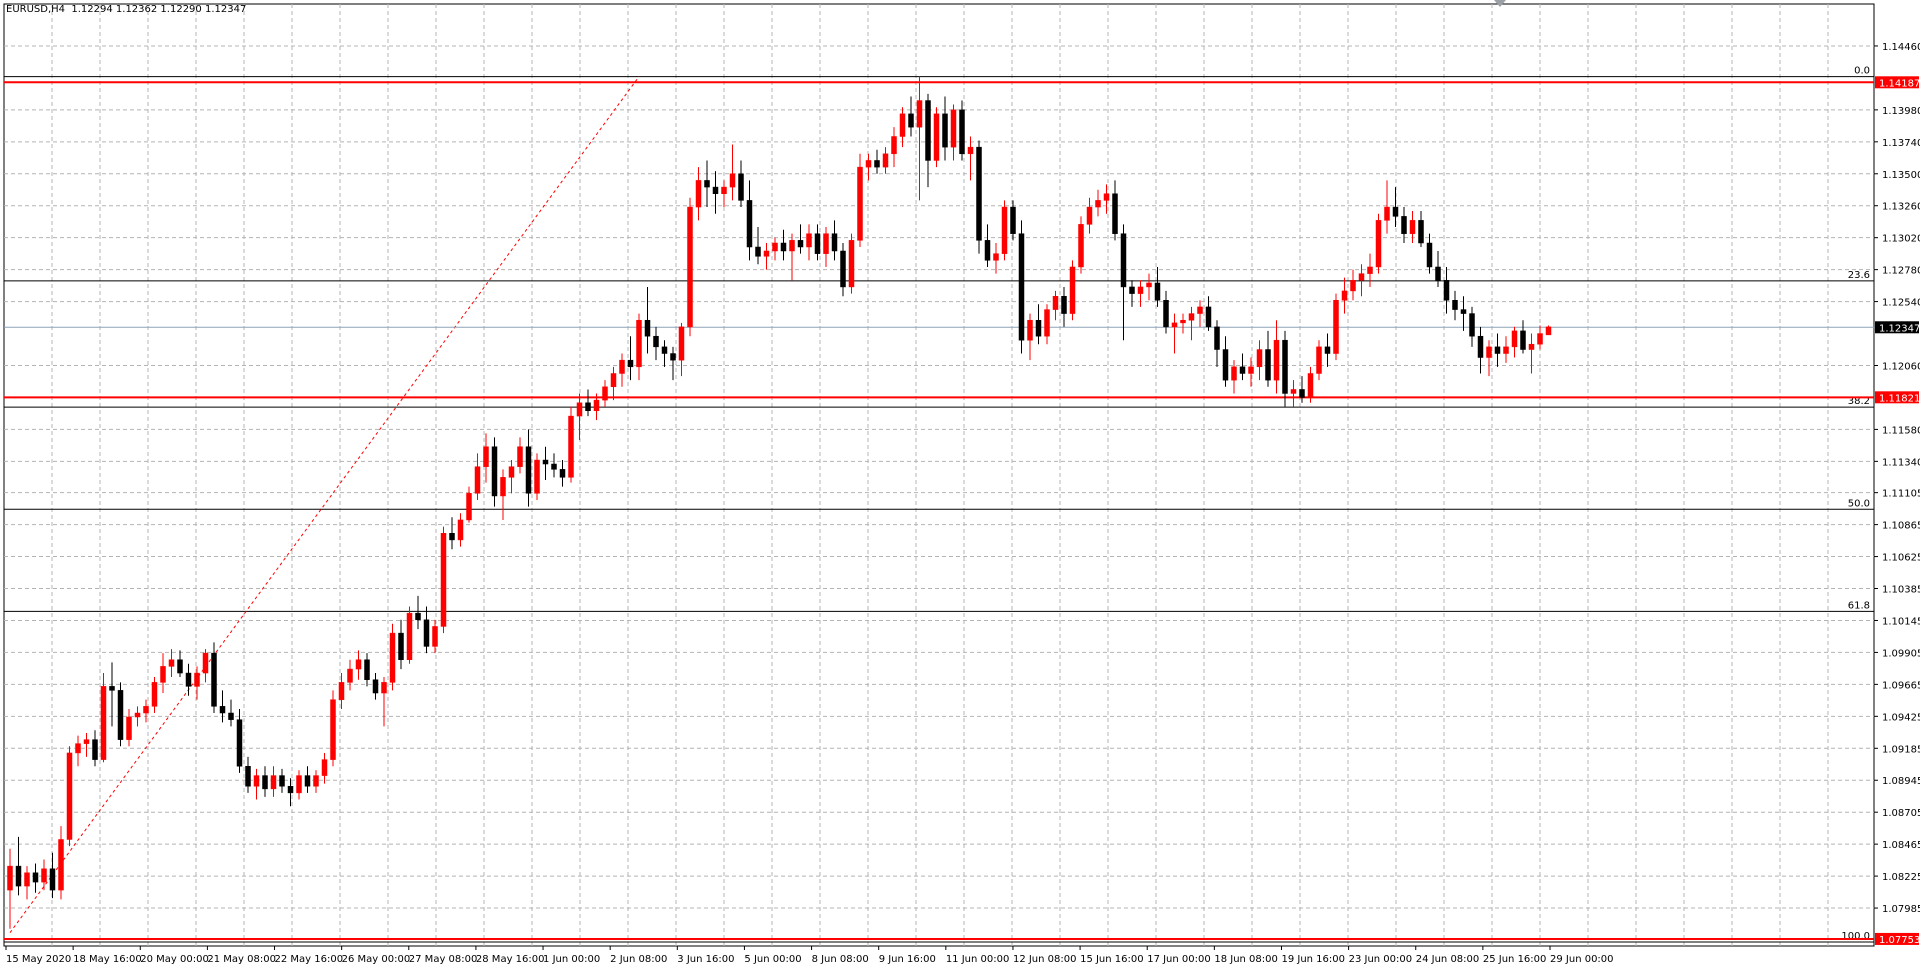  Describe the element at coordinates (1859, 503) in the screenshot. I see `fib-level-label: 50.0` at that location.